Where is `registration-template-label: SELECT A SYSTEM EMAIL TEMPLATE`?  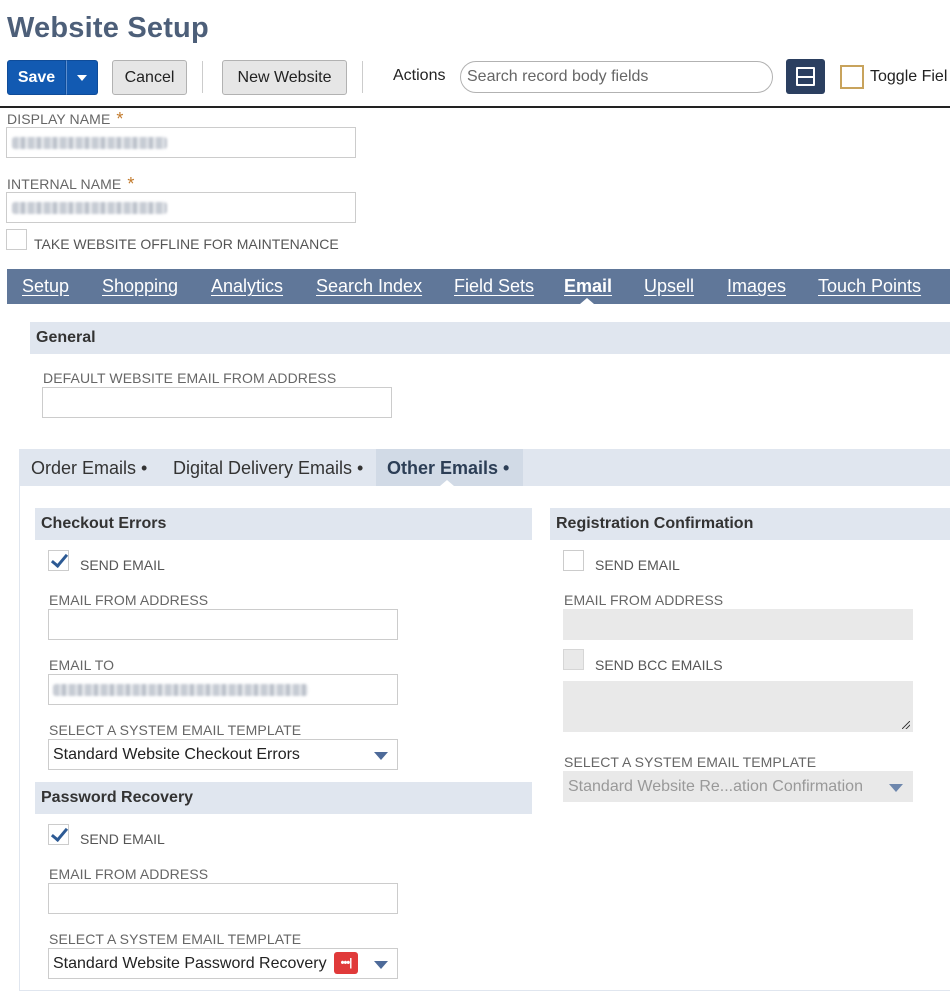
registration-template-label: SELECT A SYSTEM EMAIL TEMPLATE is located at coordinates (690, 762).